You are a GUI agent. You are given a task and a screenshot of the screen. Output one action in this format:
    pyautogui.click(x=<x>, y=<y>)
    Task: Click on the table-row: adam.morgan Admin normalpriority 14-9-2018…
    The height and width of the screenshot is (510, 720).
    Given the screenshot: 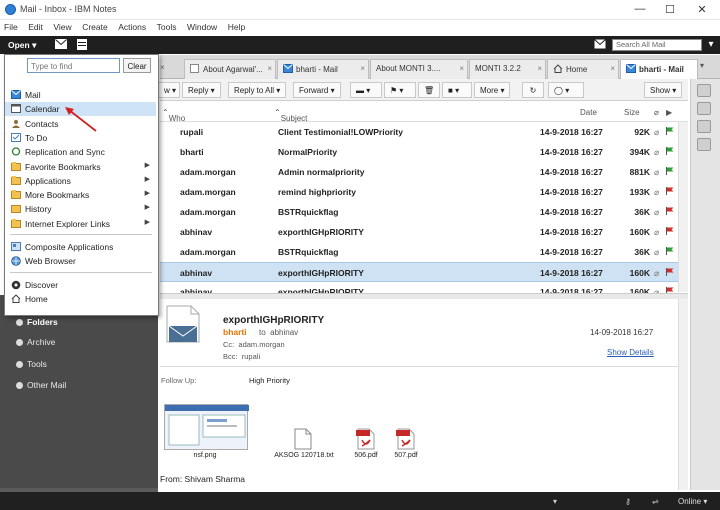 What is the action you would take?
    pyautogui.click(x=419, y=172)
    